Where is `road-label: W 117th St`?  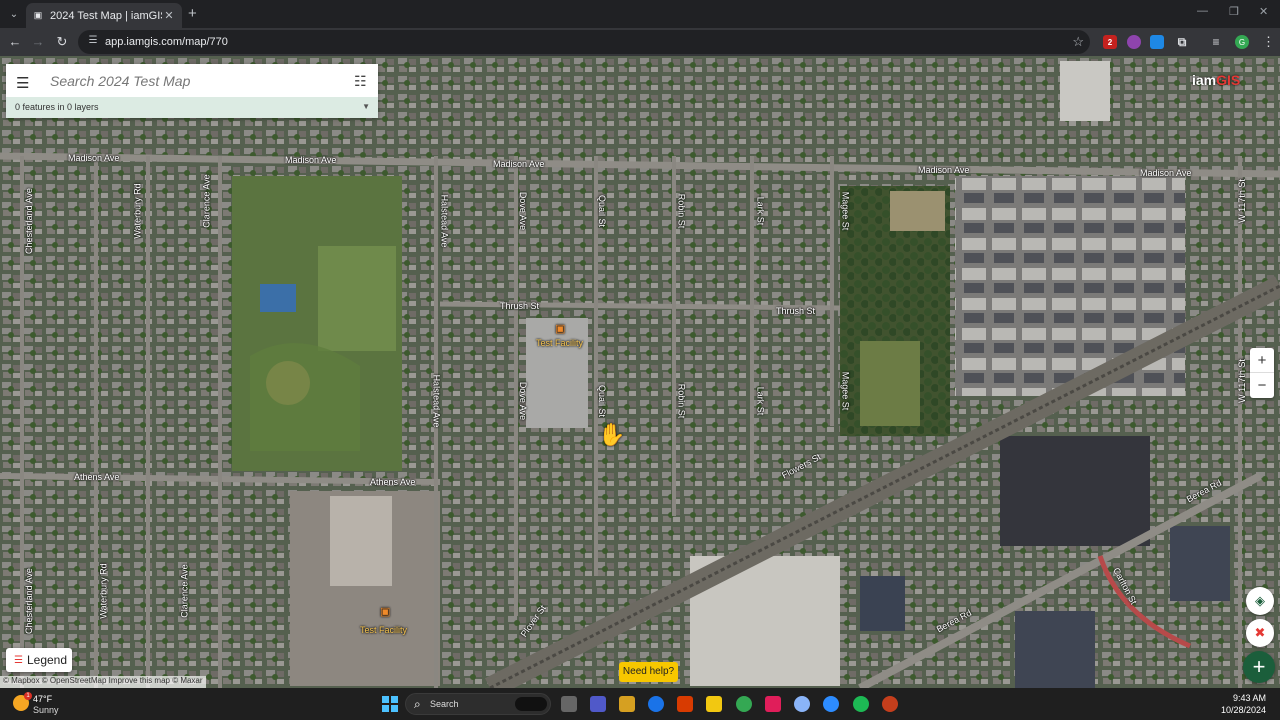 road-label: W 117th St is located at coordinates (1241, 381).